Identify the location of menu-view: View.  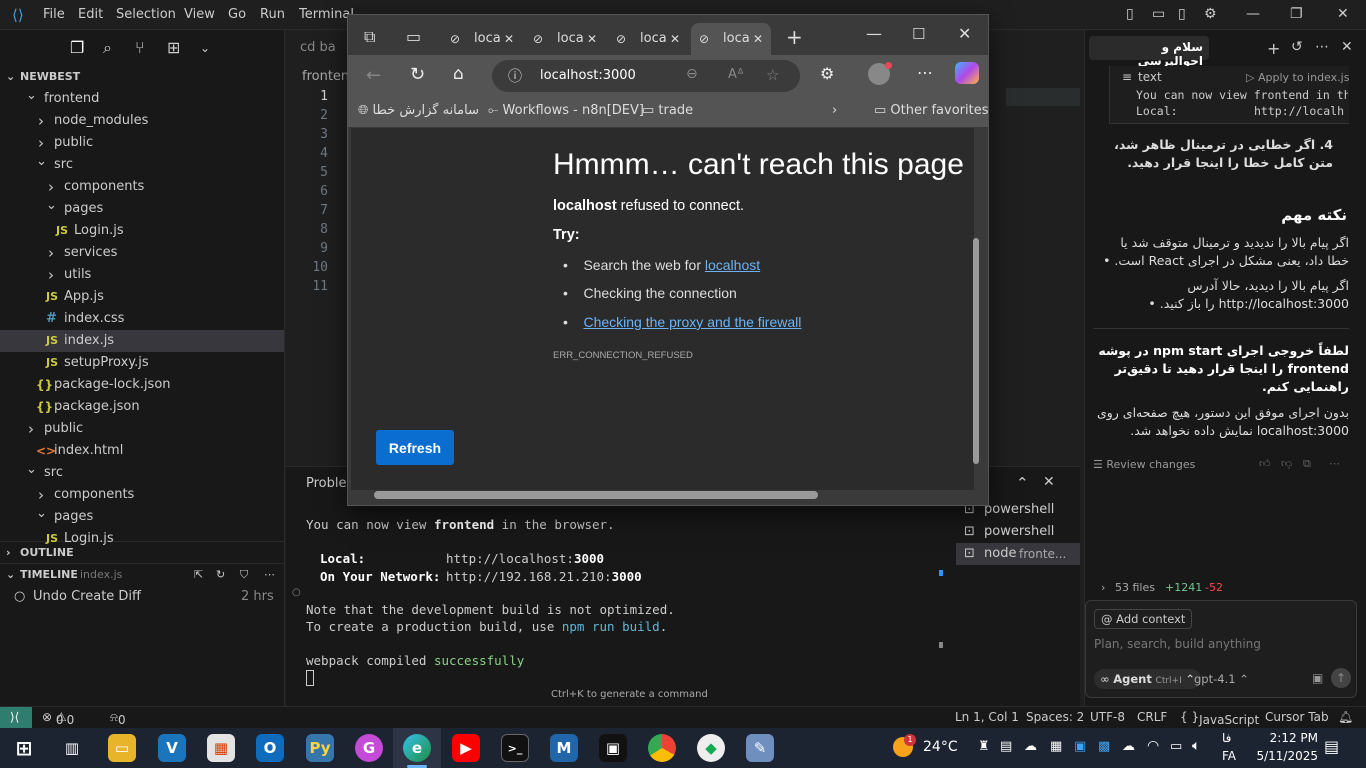
(199, 14).